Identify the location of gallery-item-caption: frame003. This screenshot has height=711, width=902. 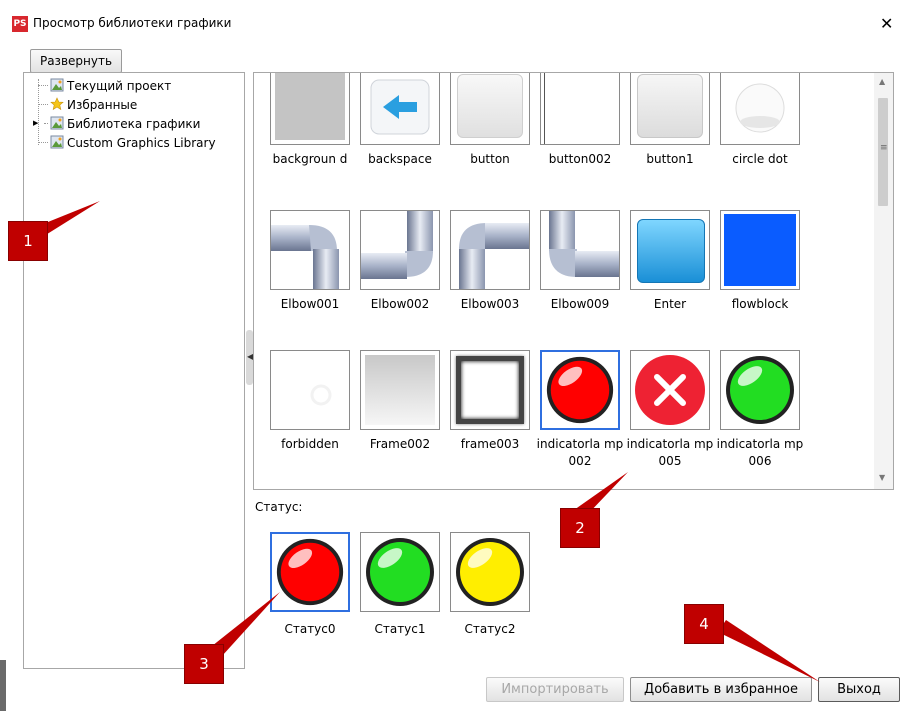
(490, 444).